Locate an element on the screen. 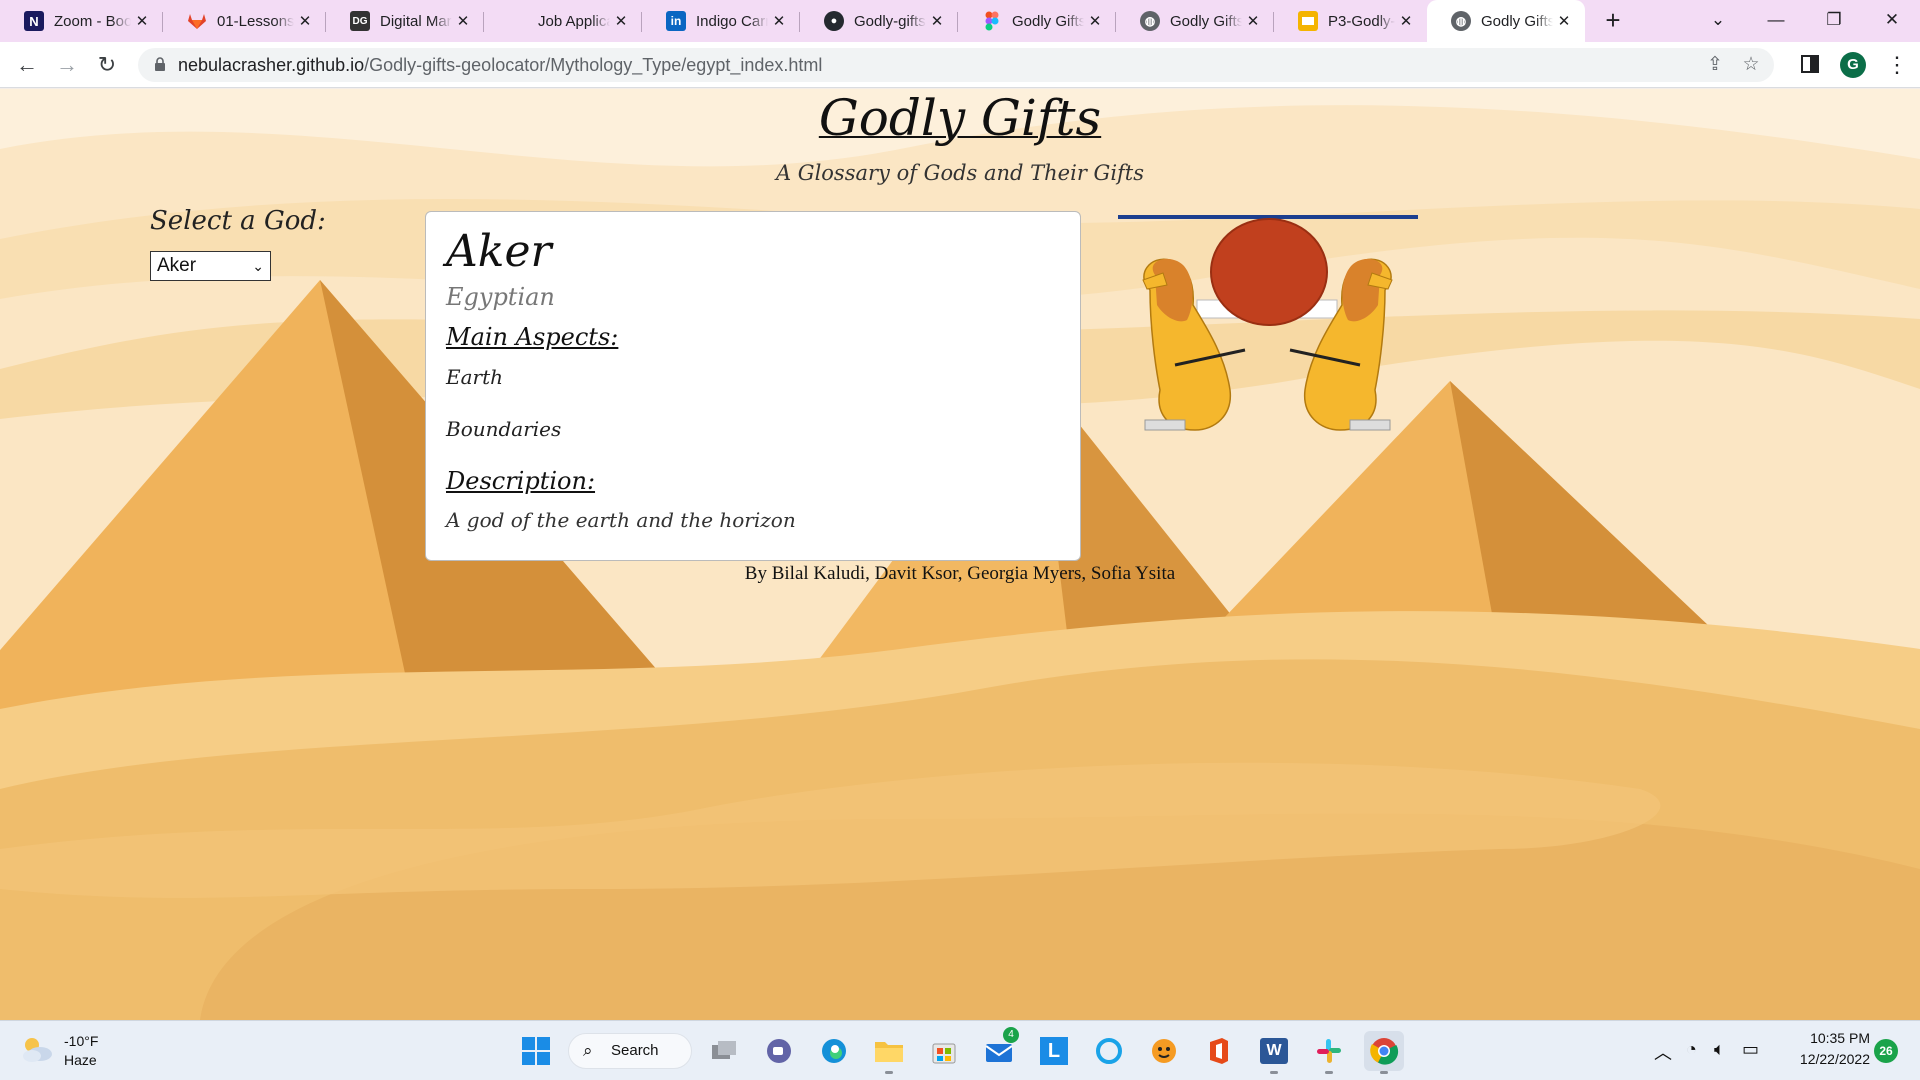 The image size is (1920, 1080). task-view-icon is located at coordinates (724, 1051).